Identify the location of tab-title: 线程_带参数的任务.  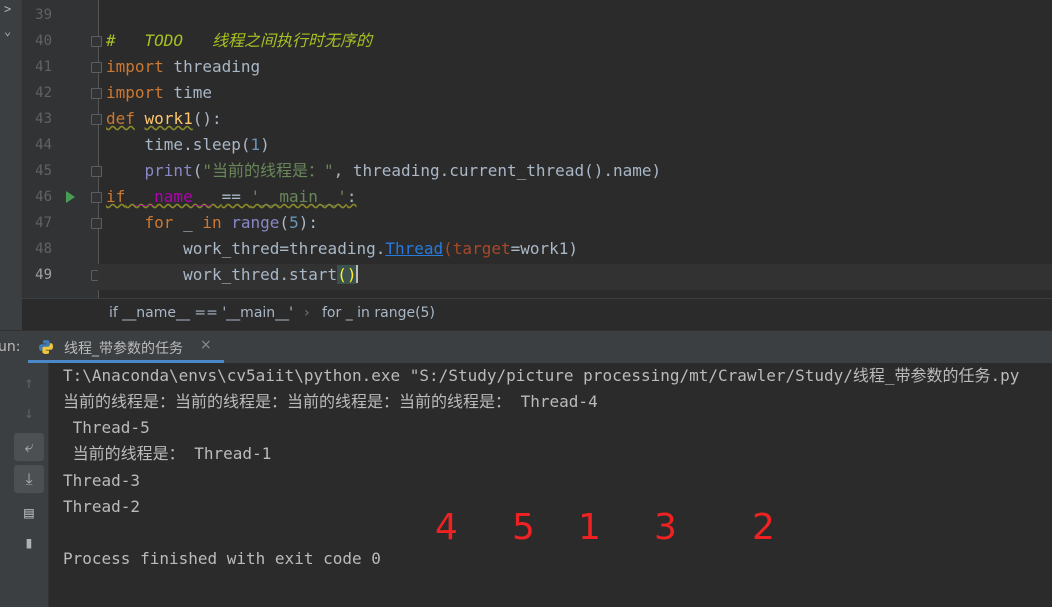
(123, 349).